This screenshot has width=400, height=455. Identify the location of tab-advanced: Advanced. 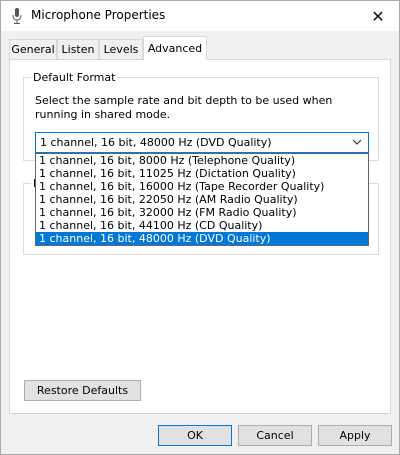
(175, 48).